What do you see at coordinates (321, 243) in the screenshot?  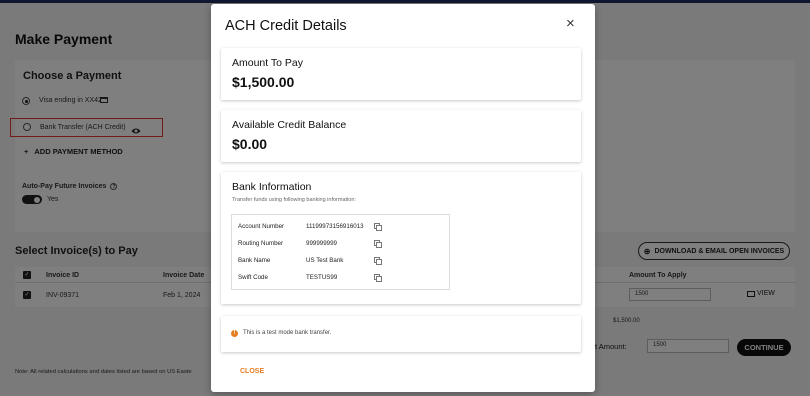 I see `routing-number-value: 999999999` at bounding box center [321, 243].